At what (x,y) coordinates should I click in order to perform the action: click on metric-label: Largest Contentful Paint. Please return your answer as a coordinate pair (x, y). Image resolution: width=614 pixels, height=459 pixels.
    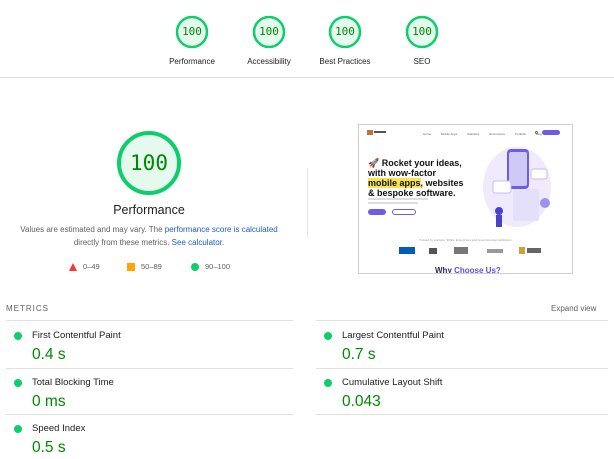
    Looking at the image, I should click on (393, 335).